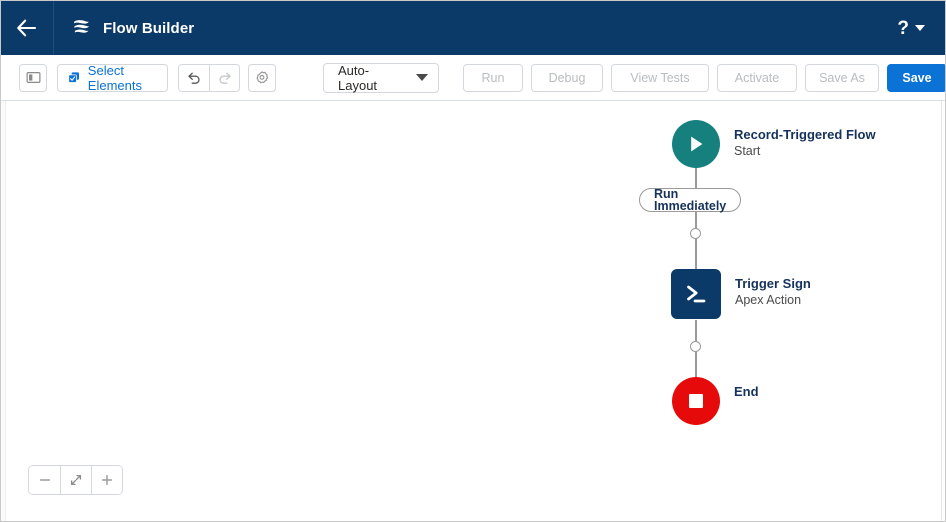  I want to click on redo-button, so click(224, 77).